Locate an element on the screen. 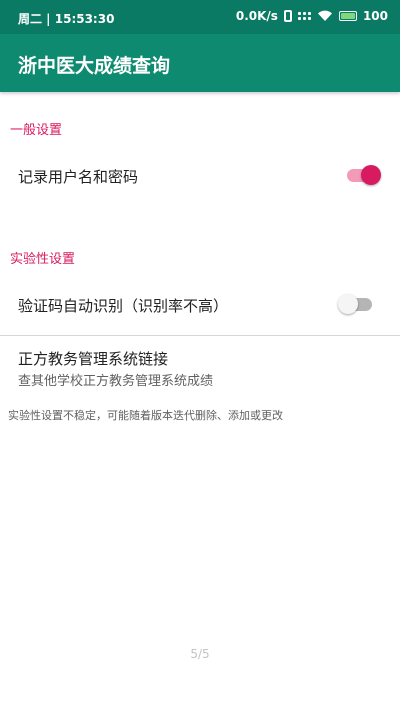 This screenshot has width=400, height=710. divider is located at coordinates (200, 335).